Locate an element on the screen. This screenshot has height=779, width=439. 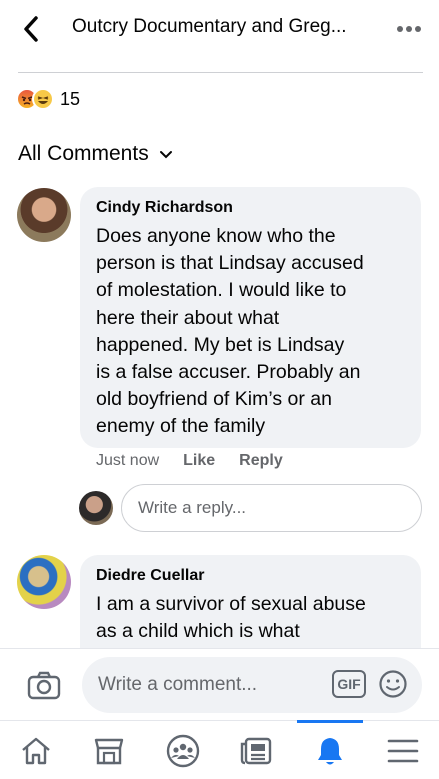
tab-notifications is located at coordinates (330, 750).